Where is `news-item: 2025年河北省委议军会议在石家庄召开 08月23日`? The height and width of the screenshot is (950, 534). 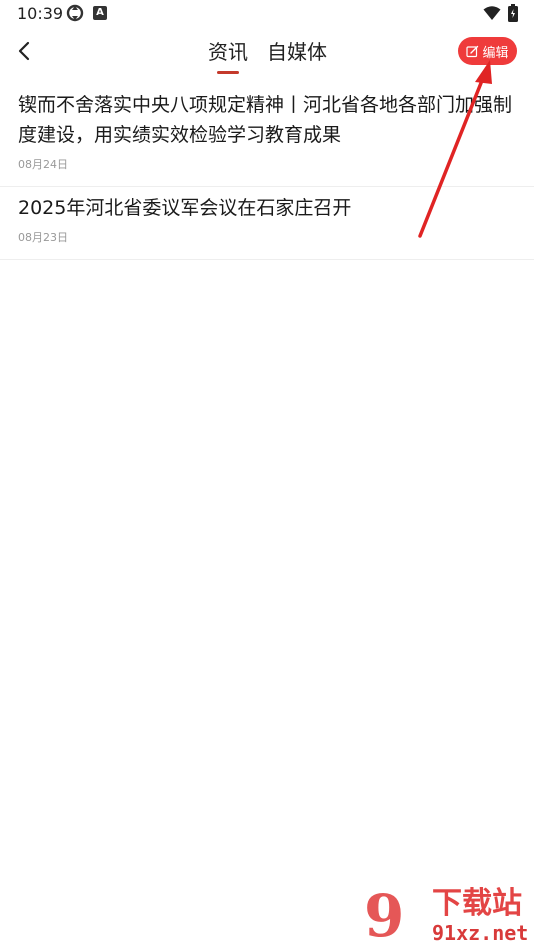
news-item: 2025年河北省委议军会议在石家庄召开 08月23日 is located at coordinates (267, 223).